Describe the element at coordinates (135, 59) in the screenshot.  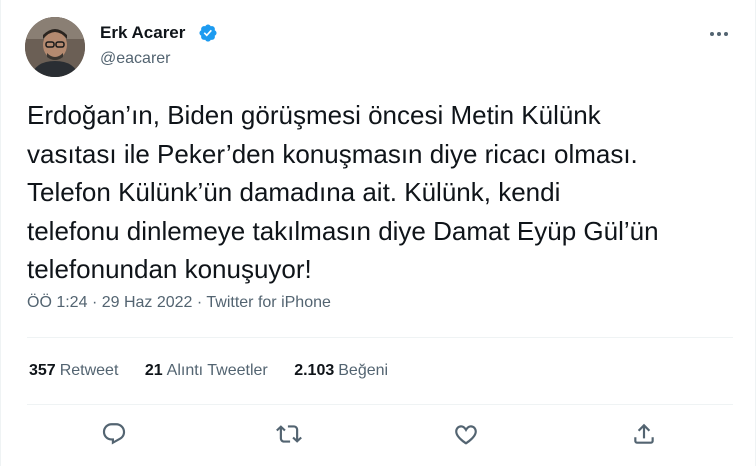
I see `user-handle: @eacarer` at that location.